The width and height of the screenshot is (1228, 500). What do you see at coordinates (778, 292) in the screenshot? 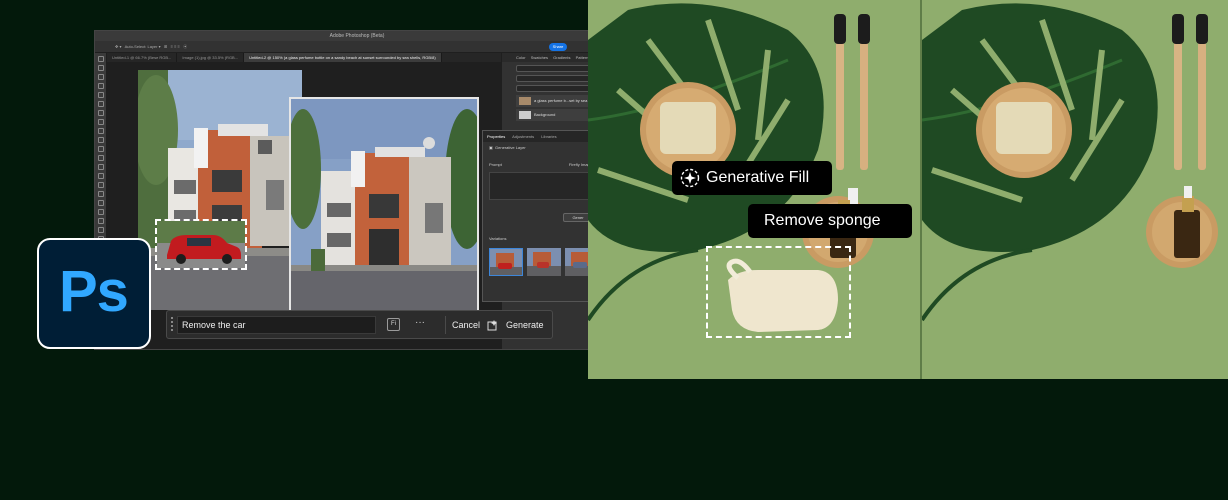
I see `sponge-selection-marquee` at bounding box center [778, 292].